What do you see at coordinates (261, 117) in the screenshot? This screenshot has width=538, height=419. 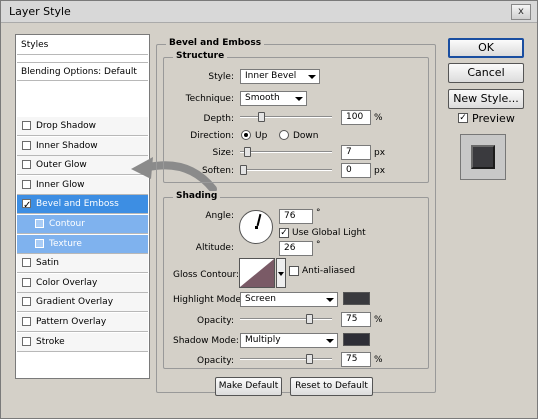 I see `depth-slider-thumb` at bounding box center [261, 117].